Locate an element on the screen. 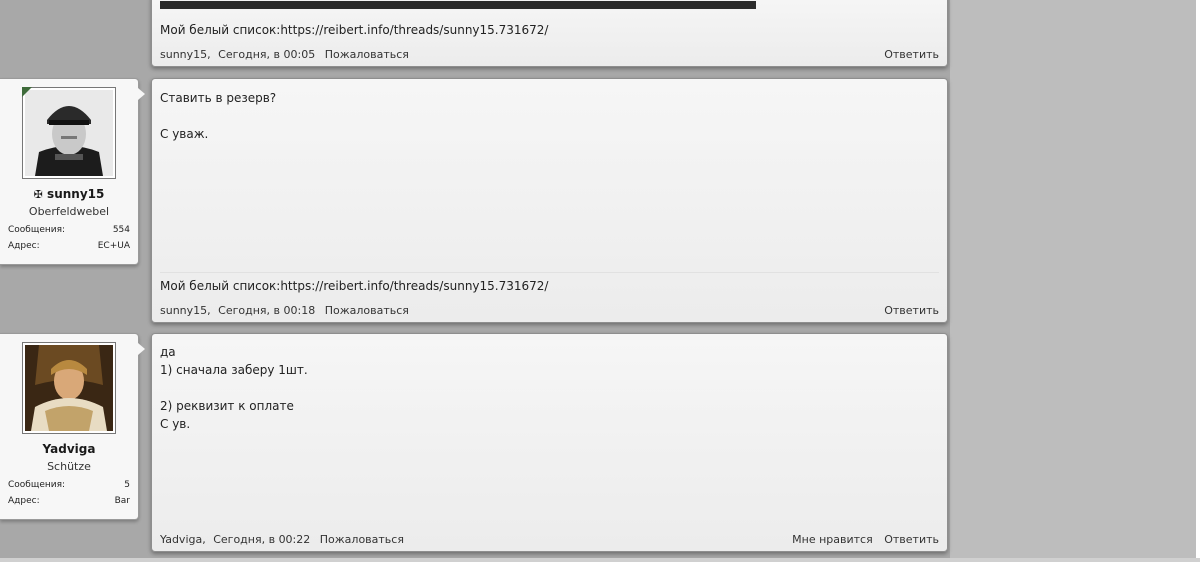  address-stat: Адрес: ЕС+UA is located at coordinates (69, 246).